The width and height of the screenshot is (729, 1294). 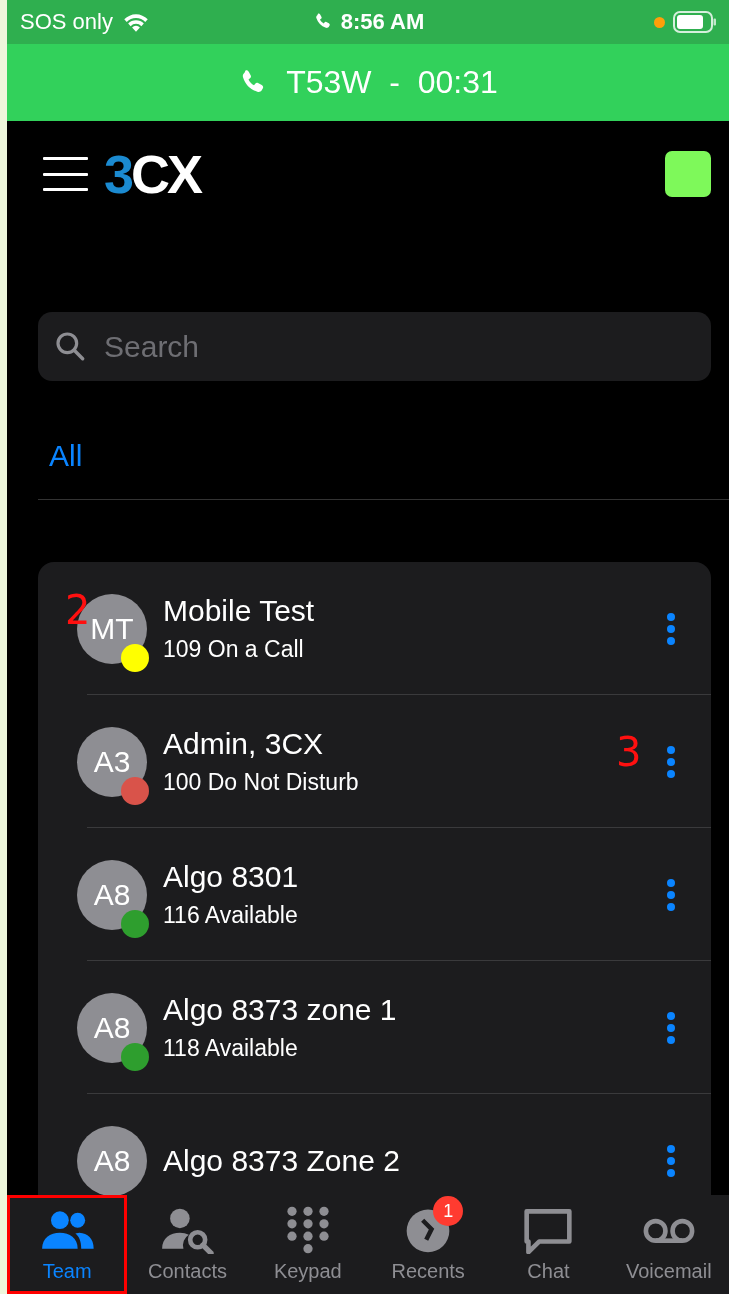 What do you see at coordinates (448, 1211) in the screenshot?
I see `badge-count: 1` at bounding box center [448, 1211].